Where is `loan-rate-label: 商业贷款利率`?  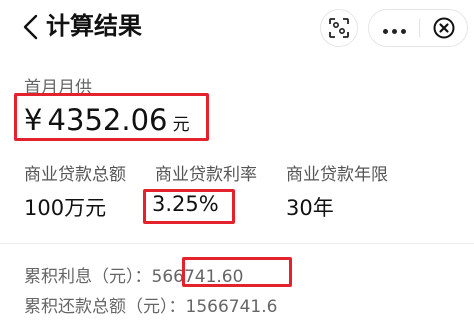
loan-rate-label: 商业贷款利率 is located at coordinates (206, 175).